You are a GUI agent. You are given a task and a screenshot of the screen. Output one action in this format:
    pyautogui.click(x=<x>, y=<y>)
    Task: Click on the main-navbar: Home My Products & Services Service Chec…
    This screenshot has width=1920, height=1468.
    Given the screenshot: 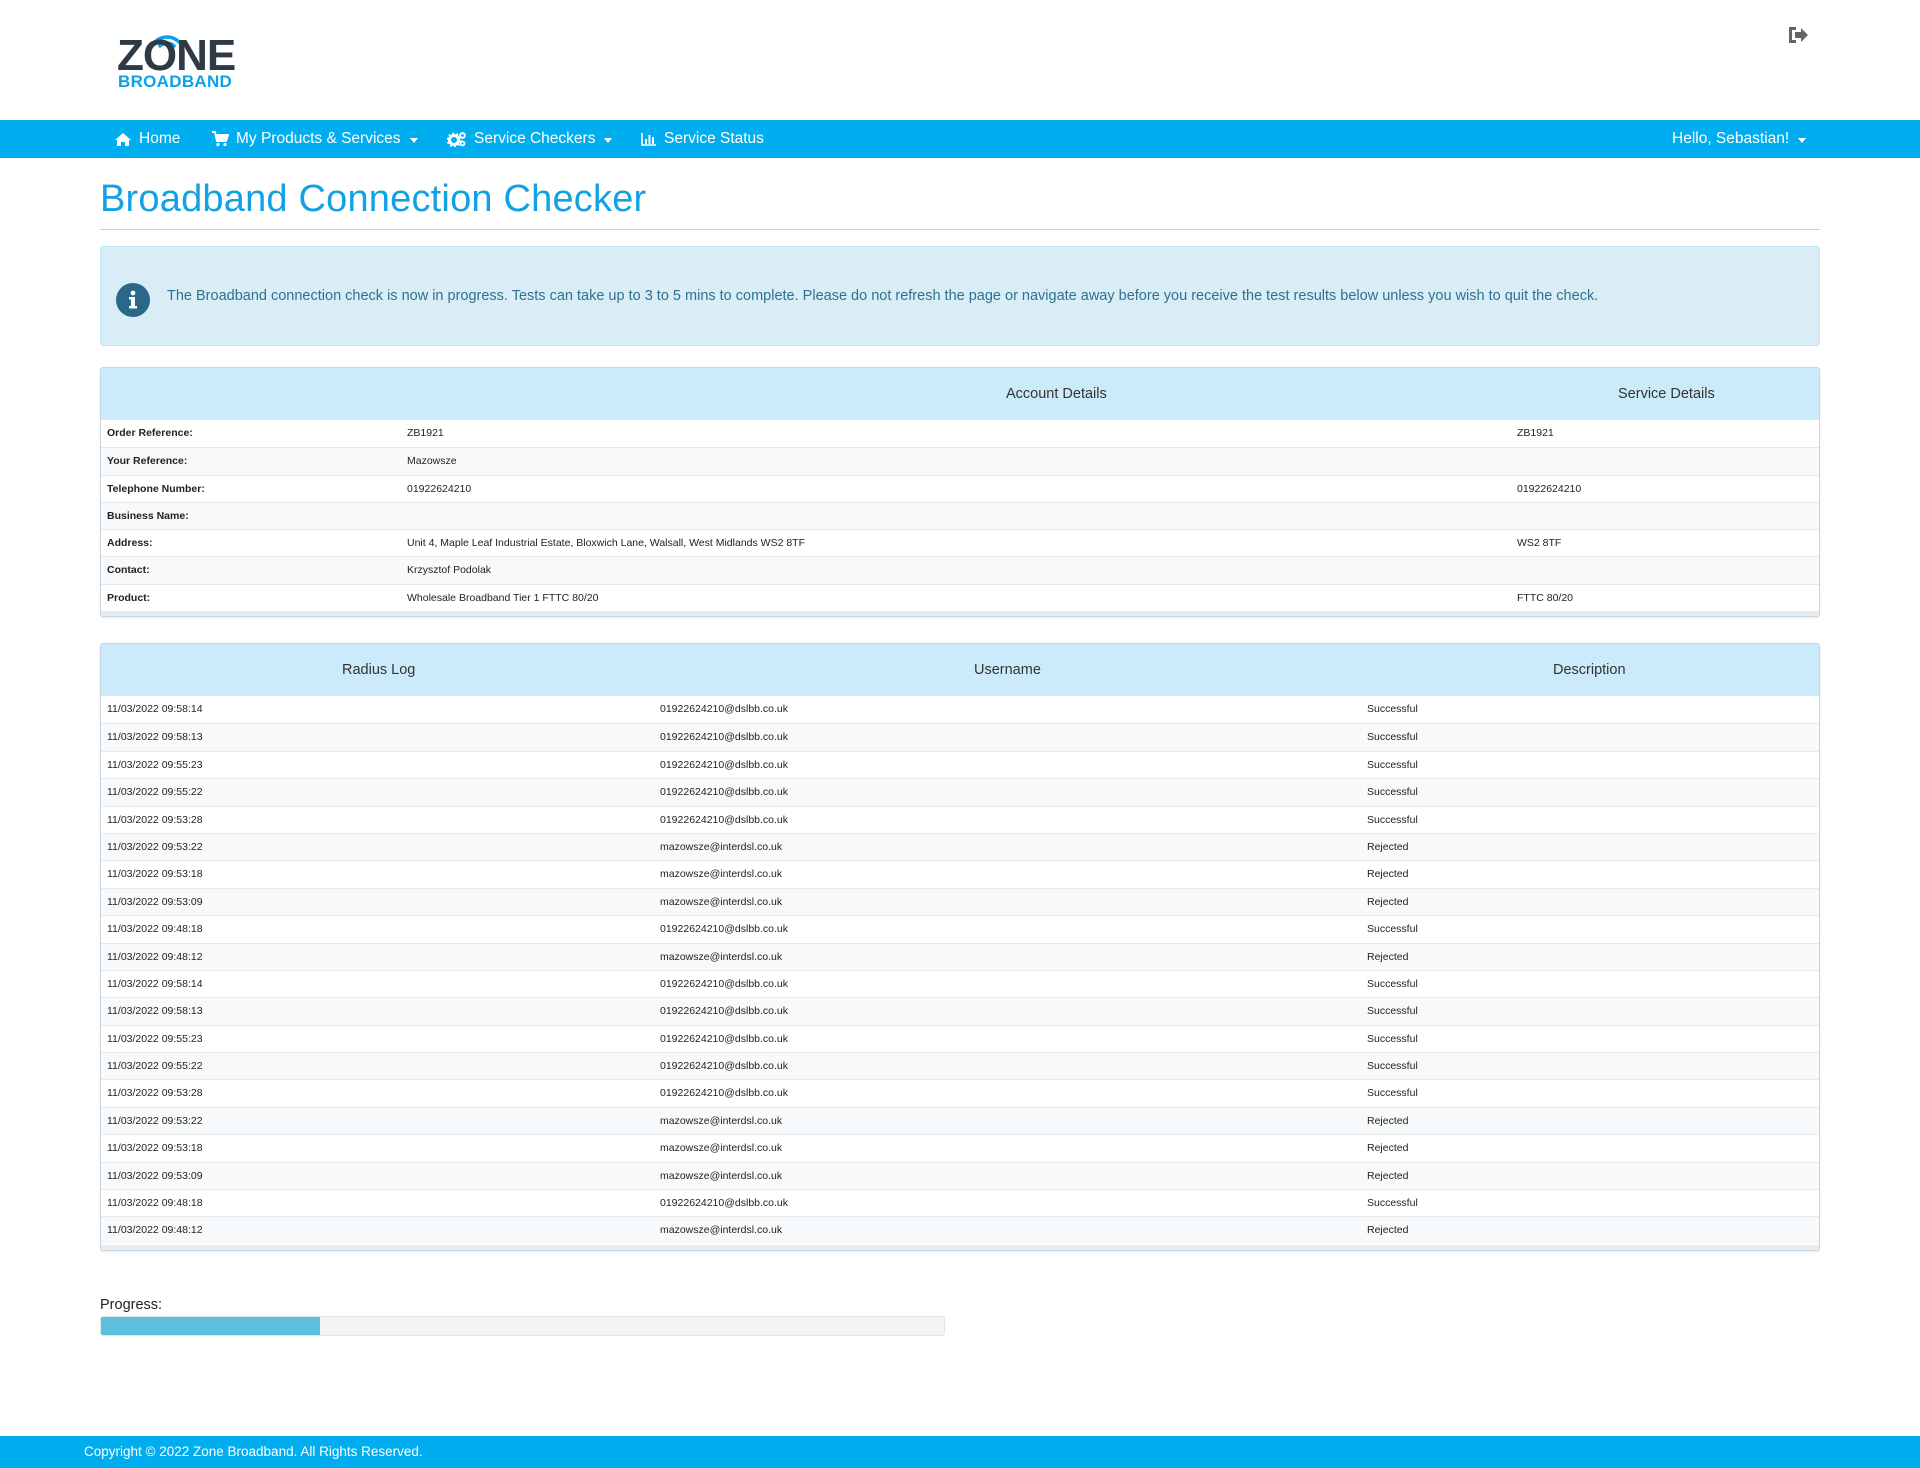 What is the action you would take?
    pyautogui.click(x=960, y=139)
    